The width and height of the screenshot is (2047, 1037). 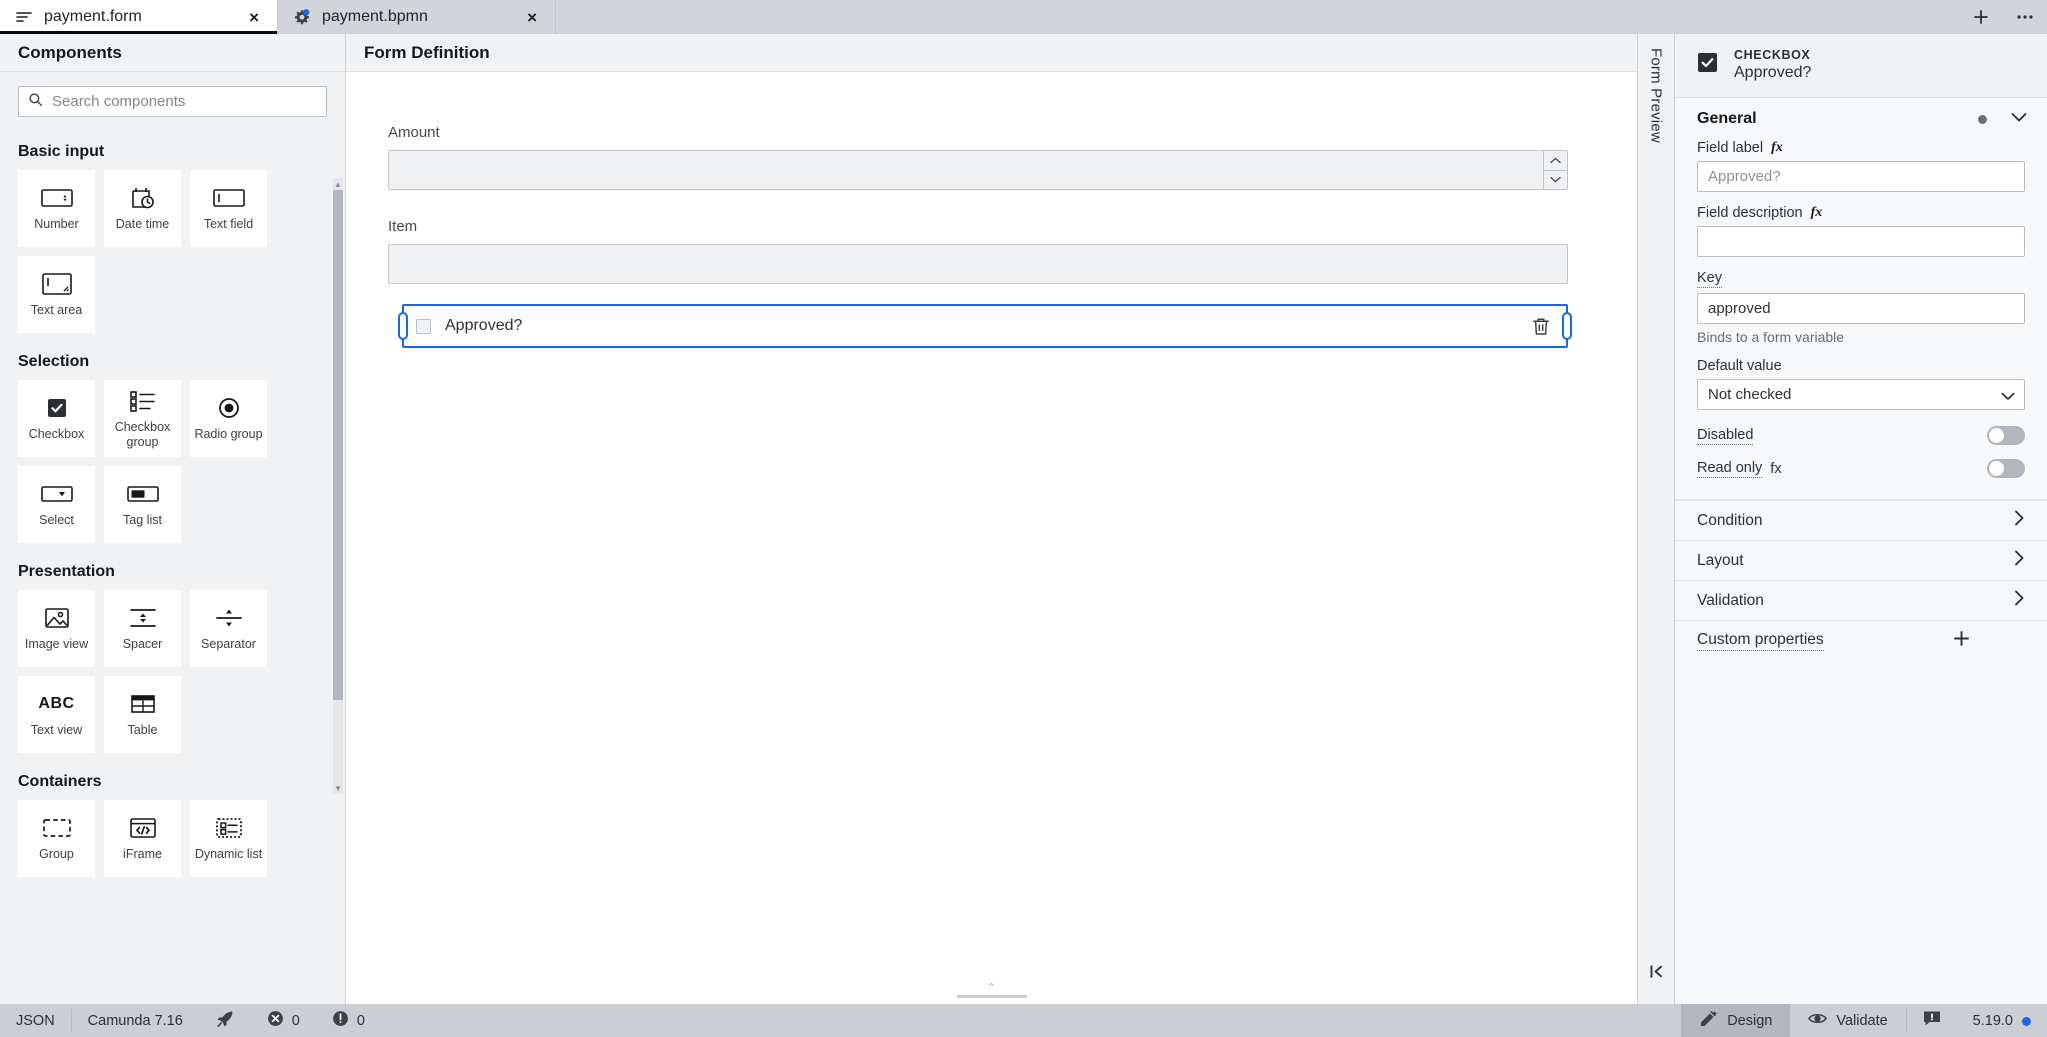 I want to click on palette-item-label: Date time, so click(x=142, y=224).